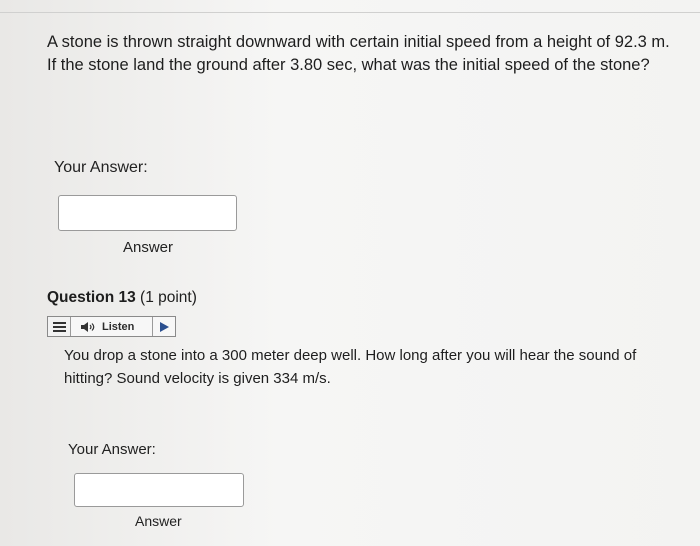  I want to click on speaker-icon, so click(88, 326).